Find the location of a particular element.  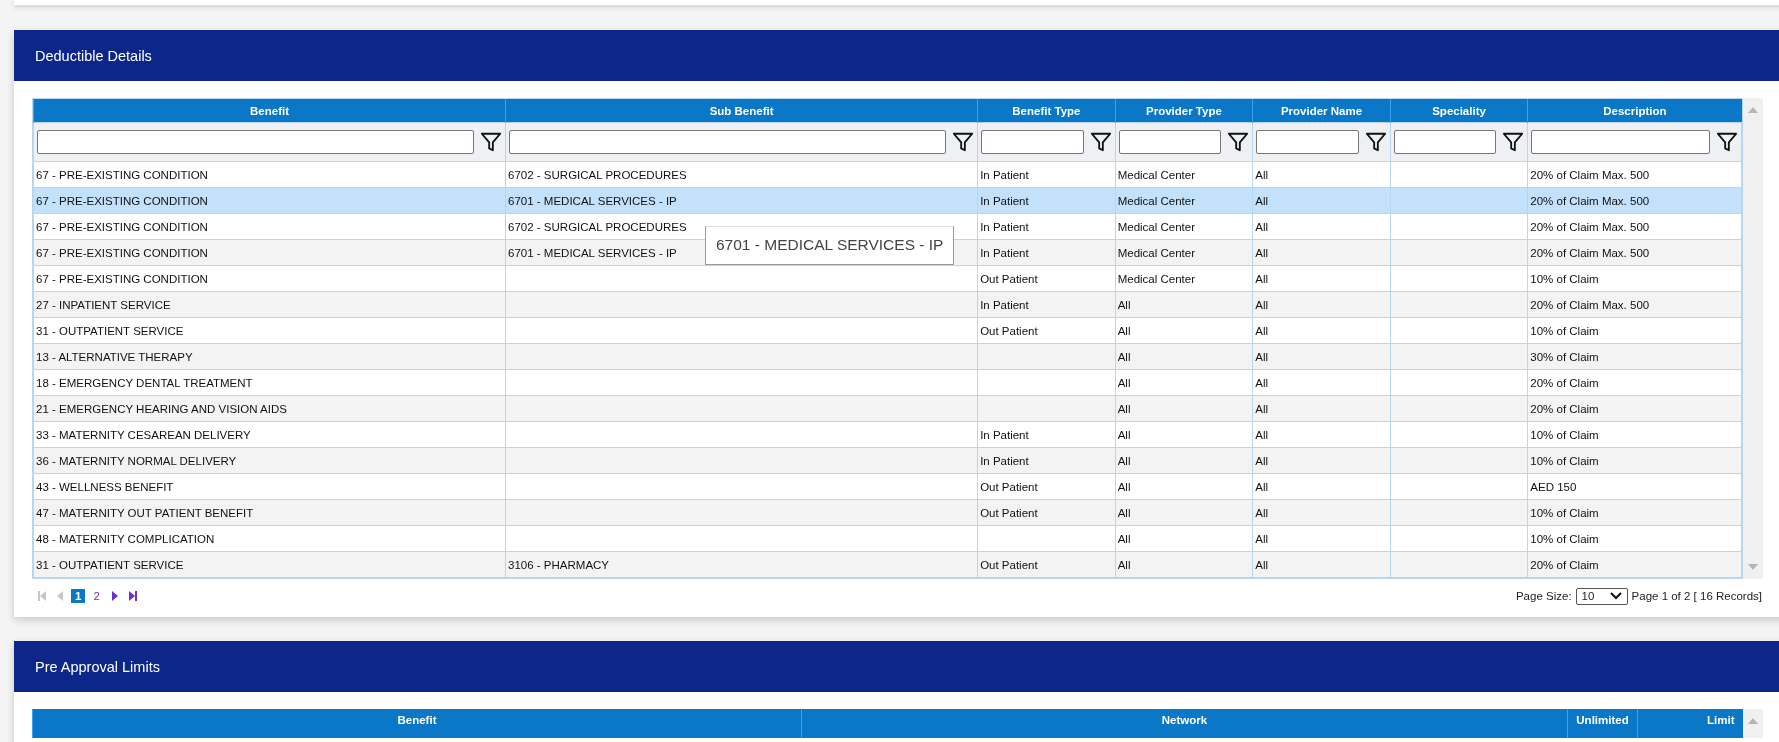

table-cell: 36 - MATERNITY NORMAL DELIVERY is located at coordinates (136, 460).